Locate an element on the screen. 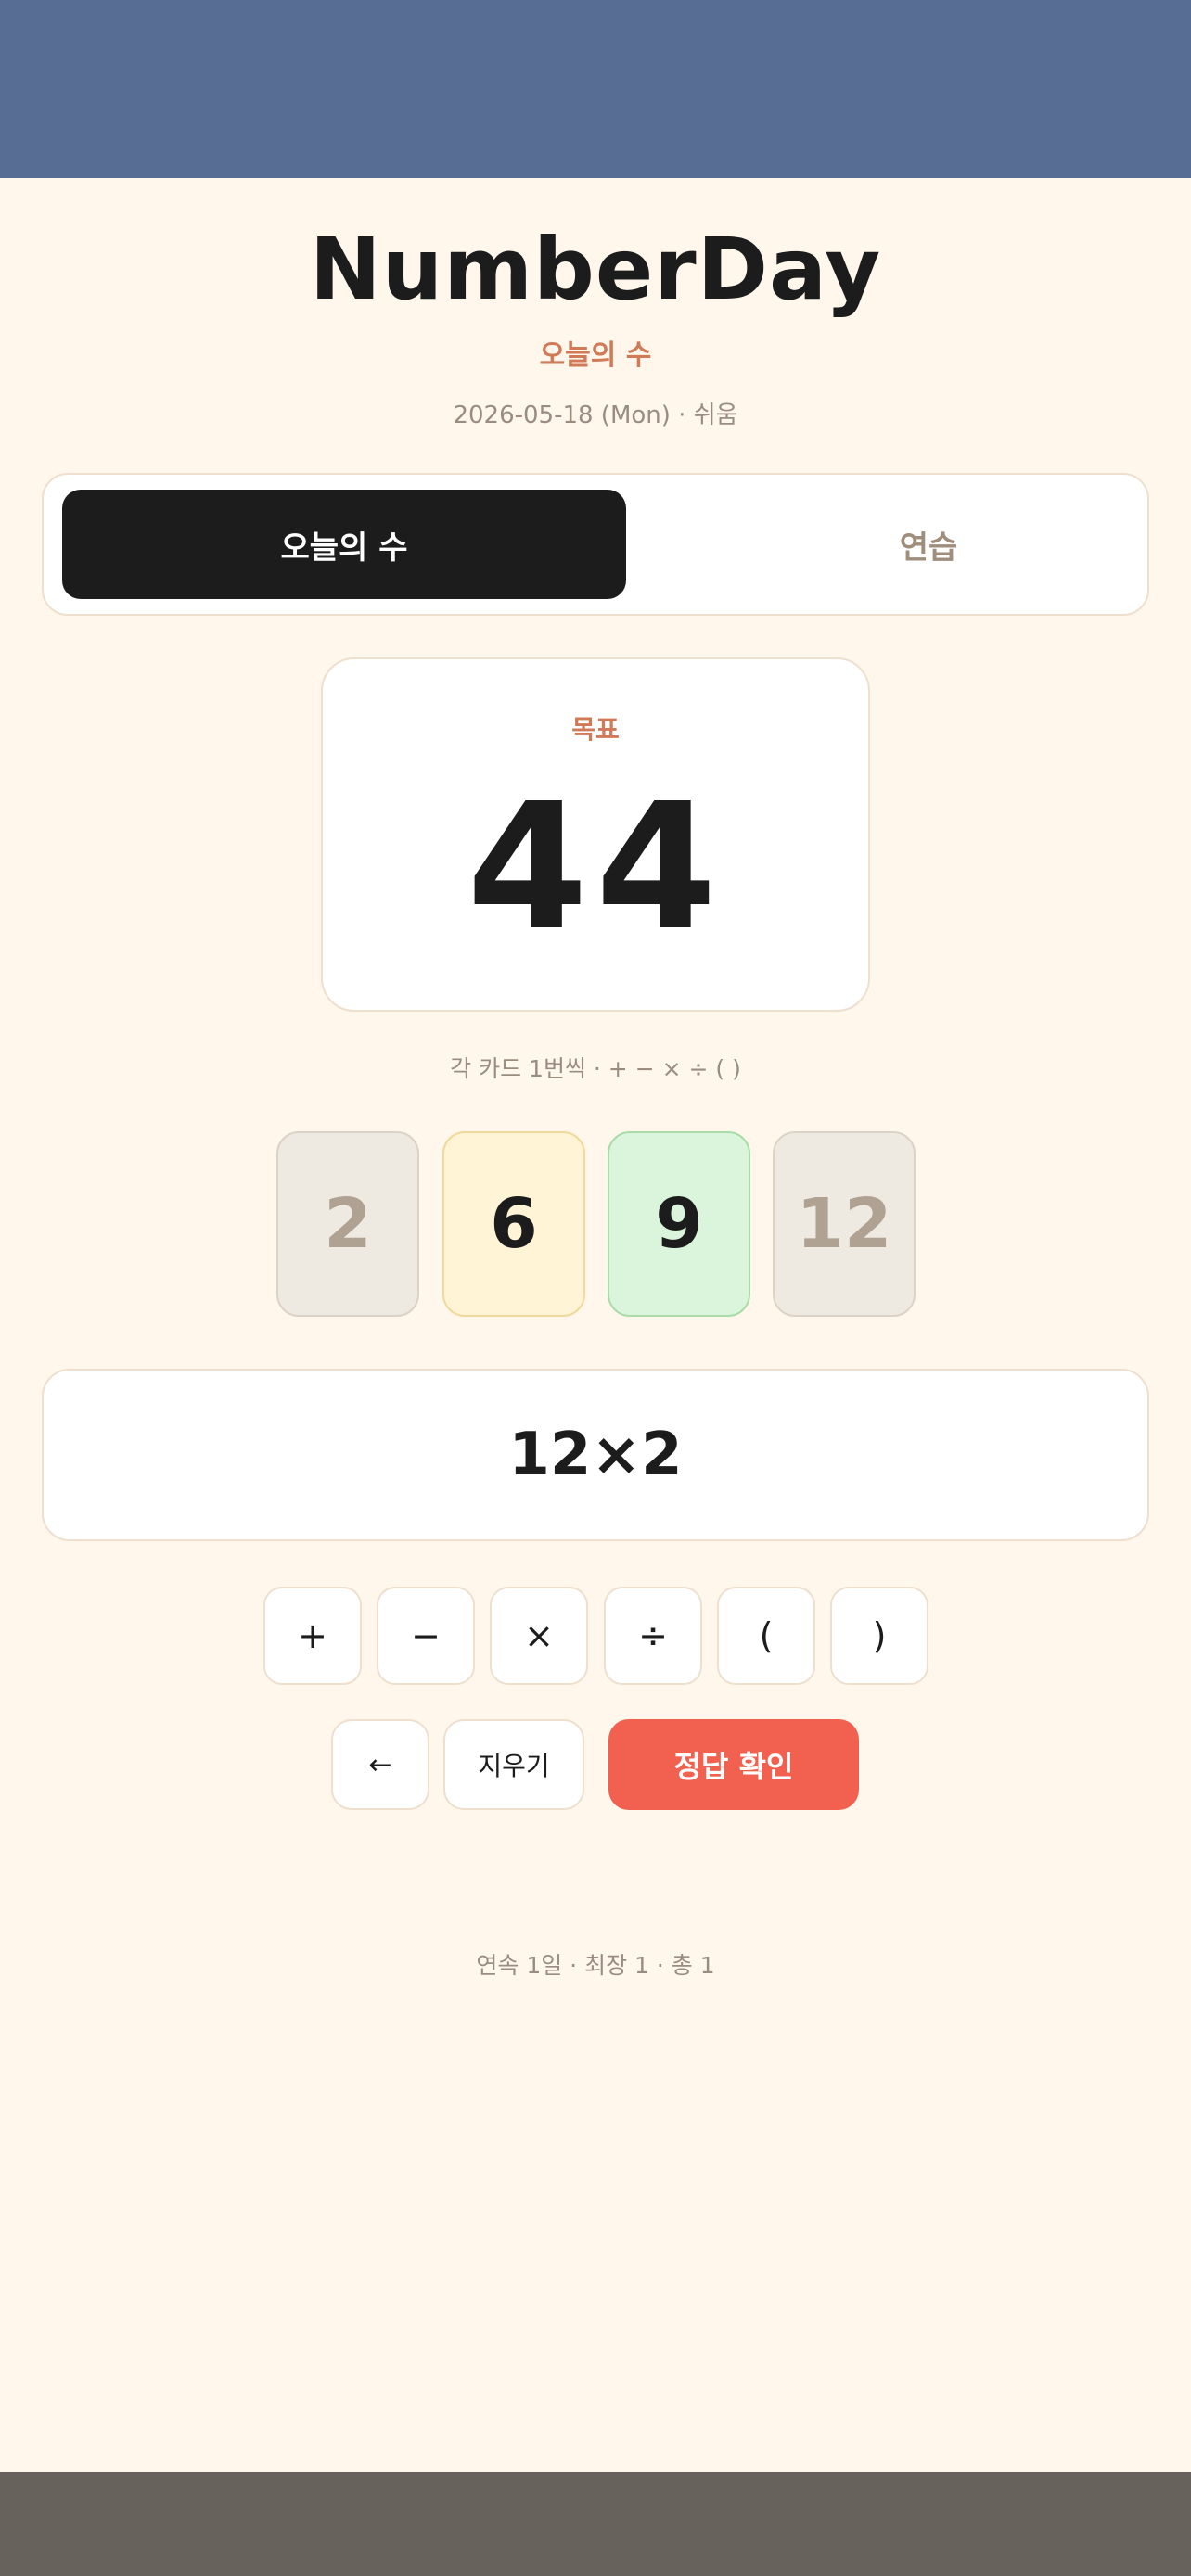 The image size is (1191, 2576). tab-today: 오늘의 수 is located at coordinates (344, 545).